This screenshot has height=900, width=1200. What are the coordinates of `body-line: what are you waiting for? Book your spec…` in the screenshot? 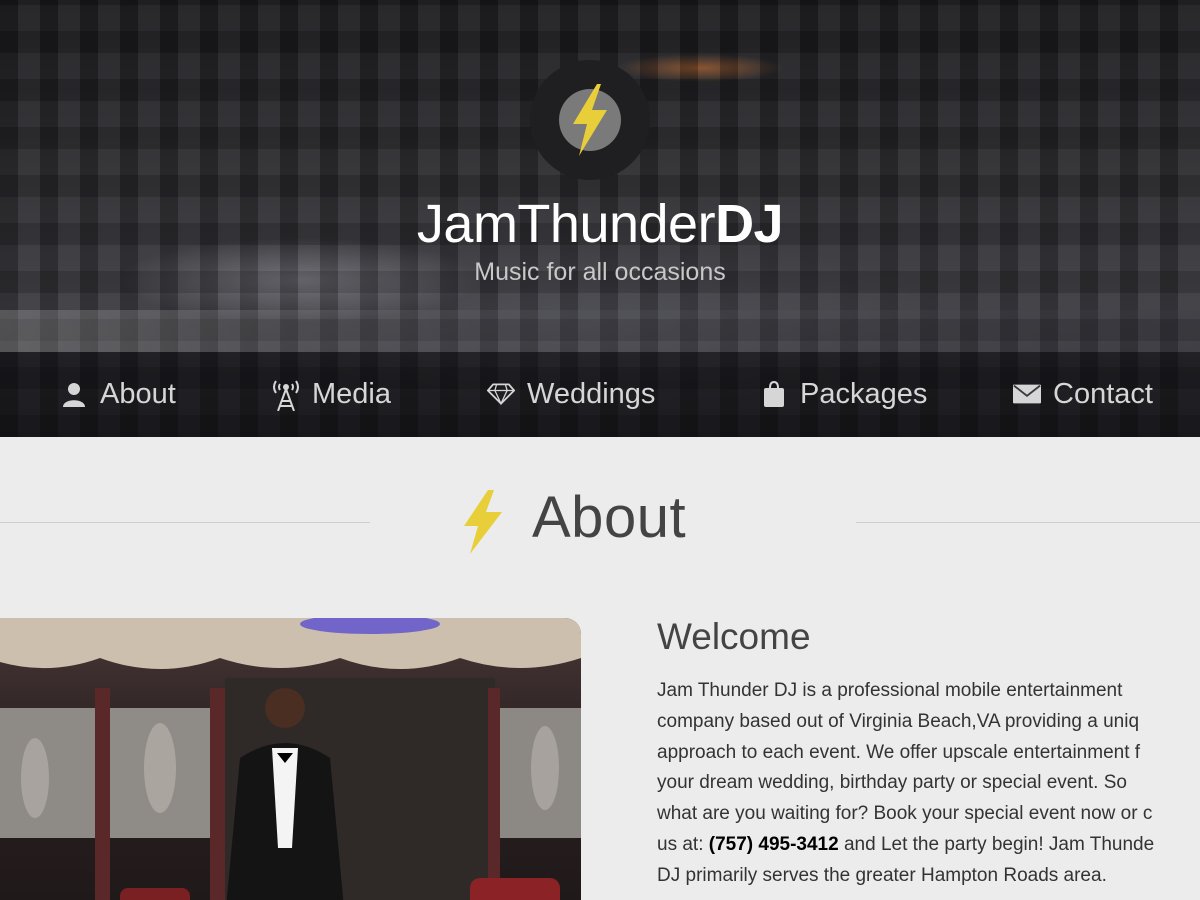 It's located at (905, 814).